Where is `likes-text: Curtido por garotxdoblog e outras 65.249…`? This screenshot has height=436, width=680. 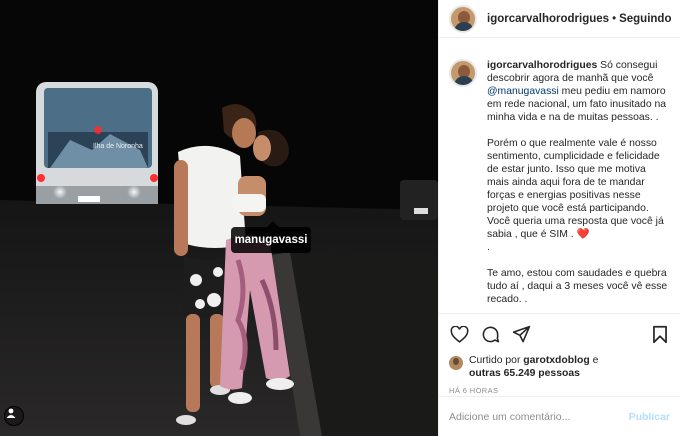
likes-text: Curtido por garotxdoblog e outras 65.249… is located at coordinates (533, 367).